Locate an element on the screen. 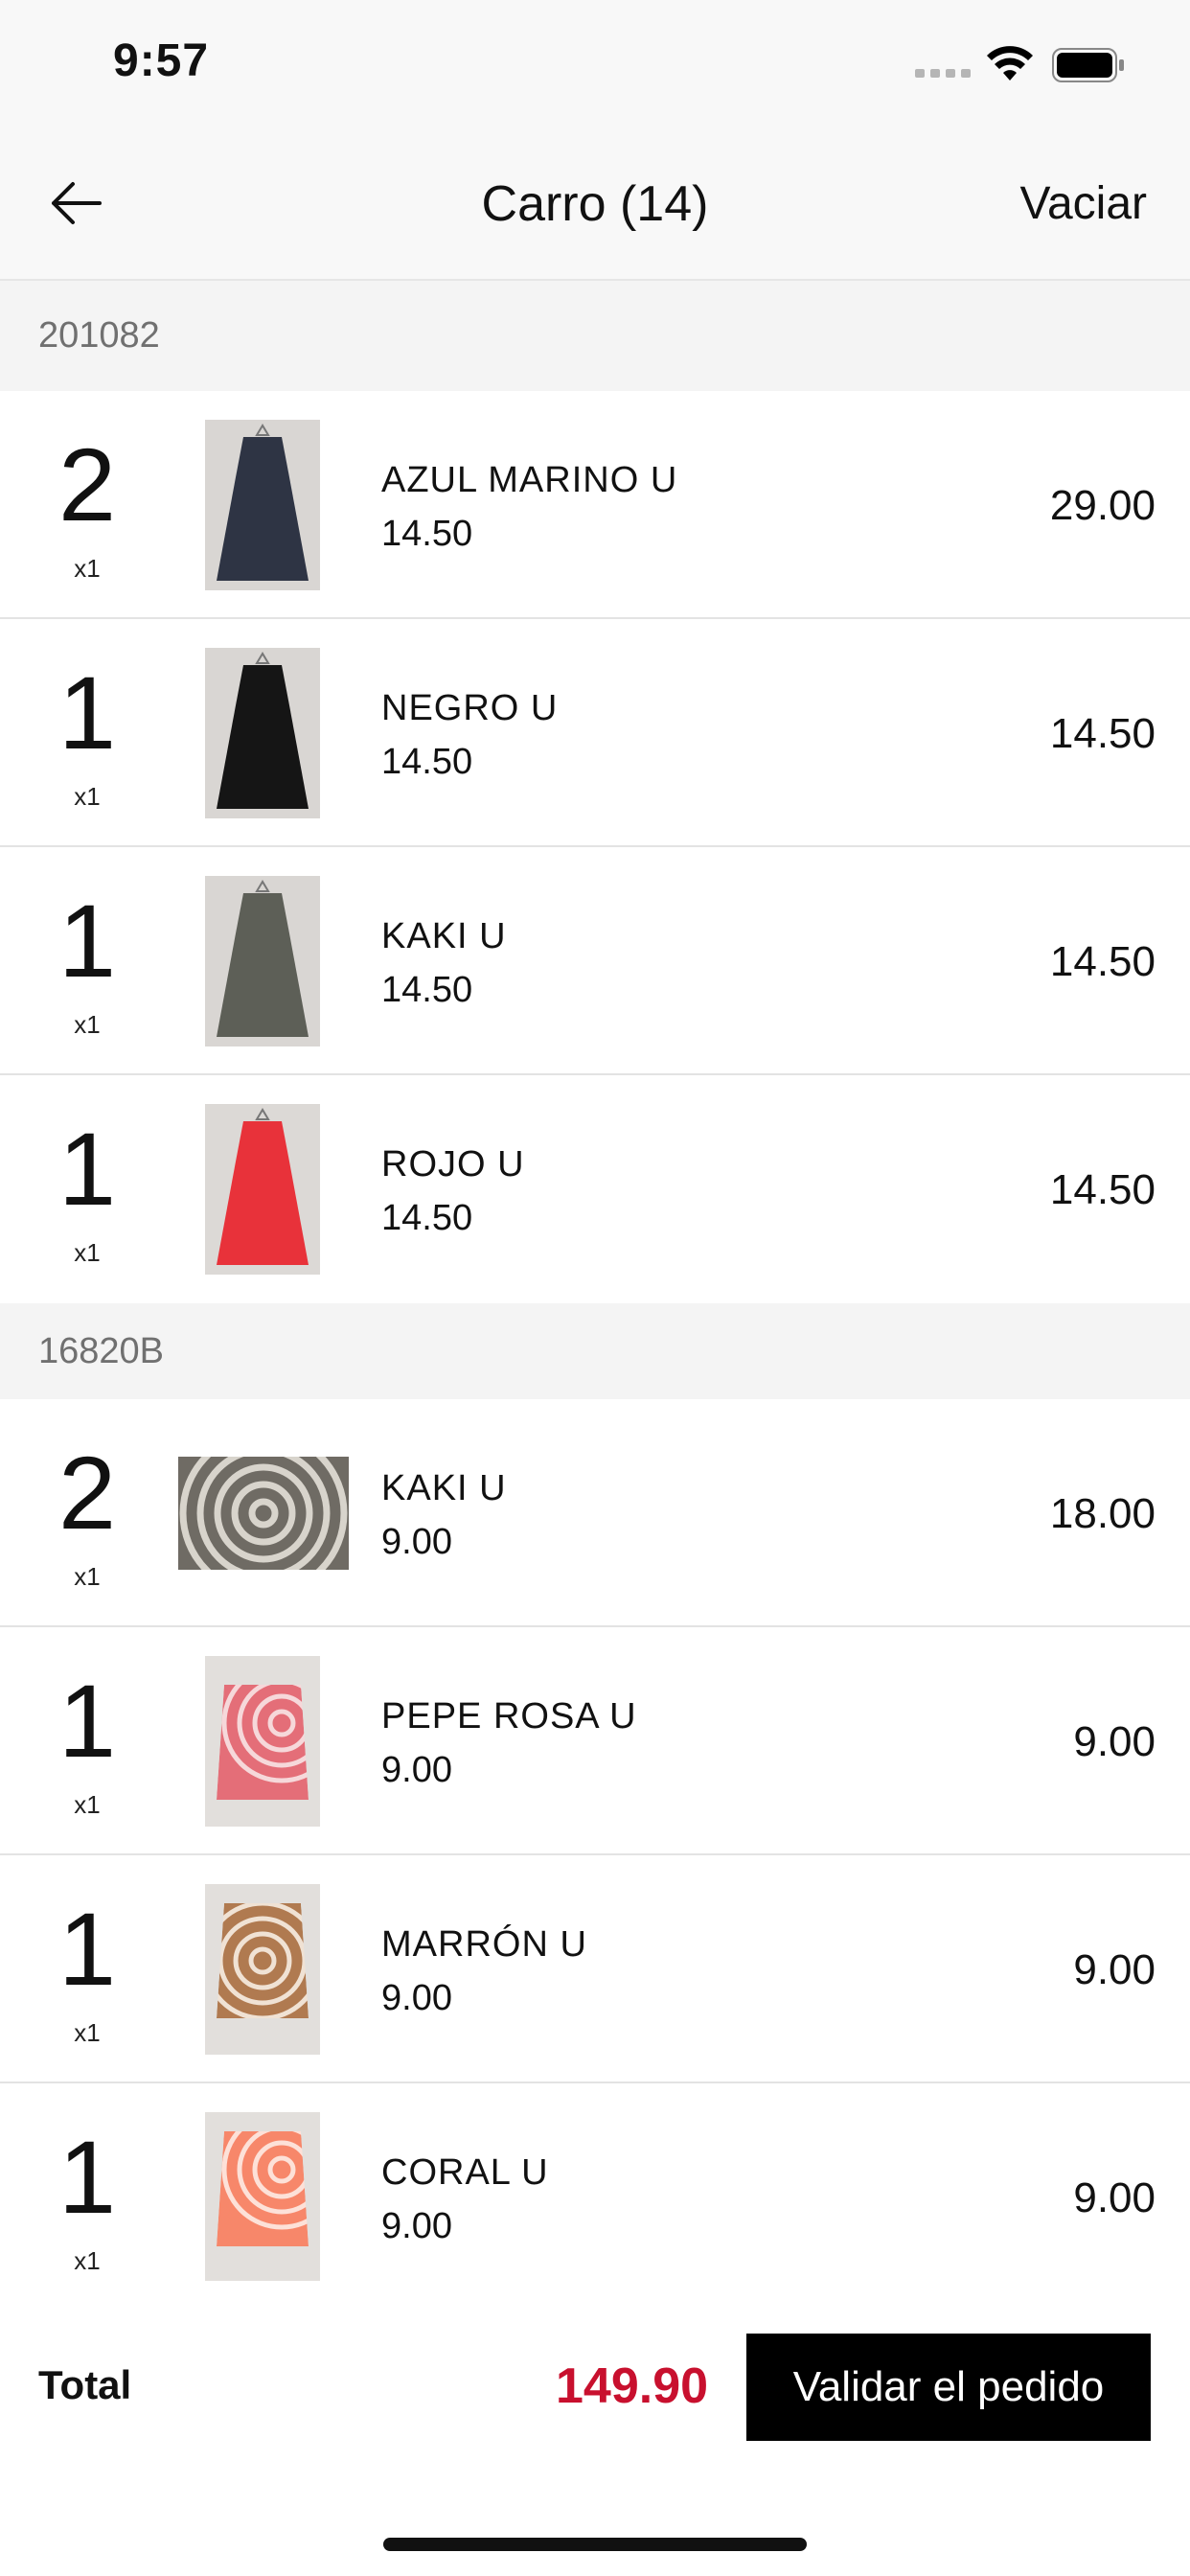 The height and width of the screenshot is (2576, 1190). home-indicator is located at coordinates (595, 2544).